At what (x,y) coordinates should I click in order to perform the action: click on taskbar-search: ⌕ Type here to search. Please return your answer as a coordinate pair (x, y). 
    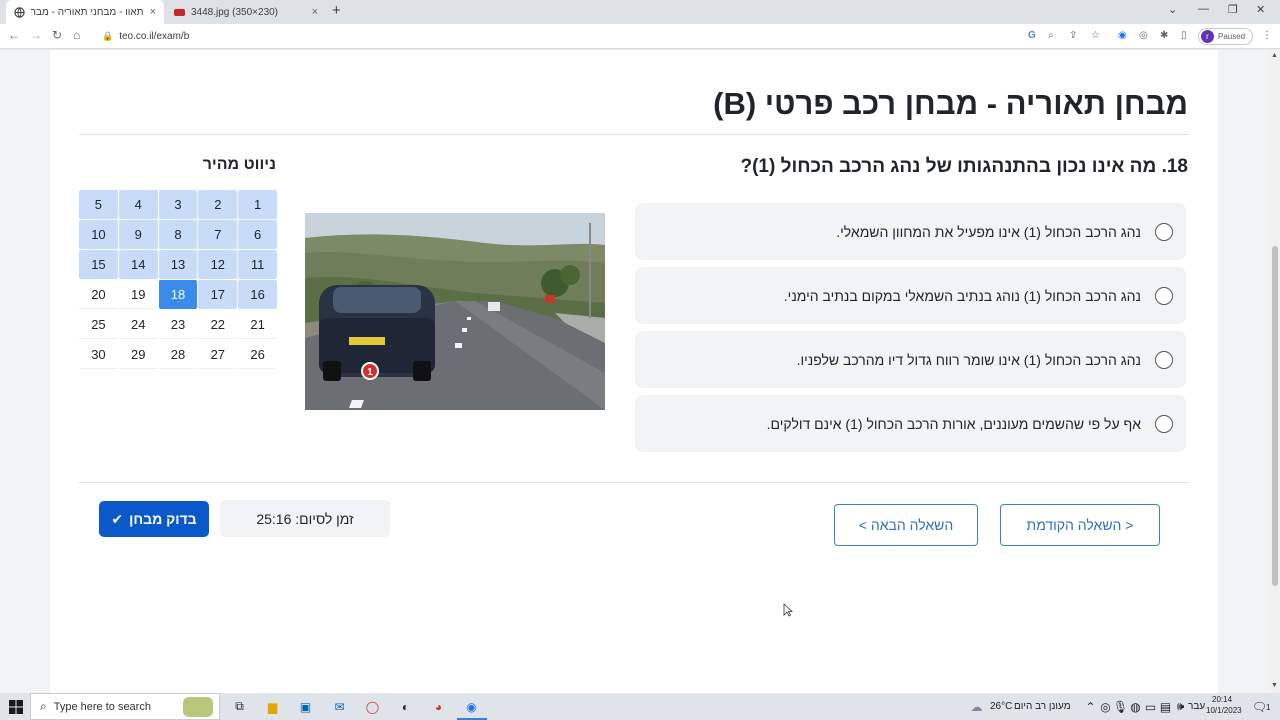
    Looking at the image, I should click on (125, 706).